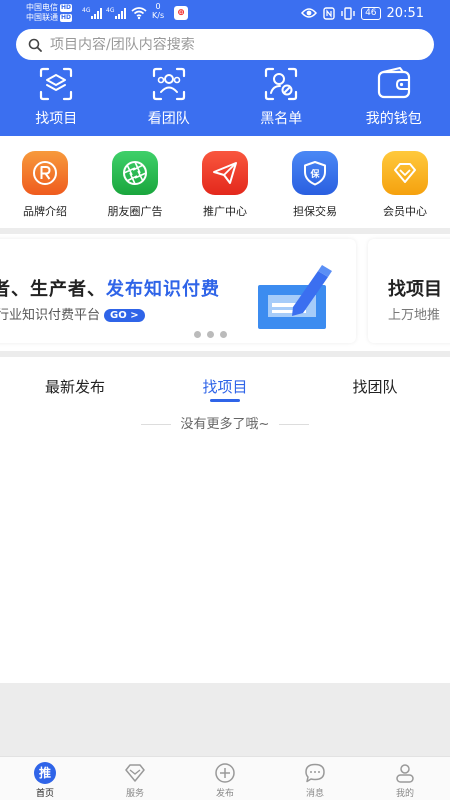 This screenshot has height=800, width=450. I want to click on empty-list-message: 没有更多了哦~, so click(225, 422).